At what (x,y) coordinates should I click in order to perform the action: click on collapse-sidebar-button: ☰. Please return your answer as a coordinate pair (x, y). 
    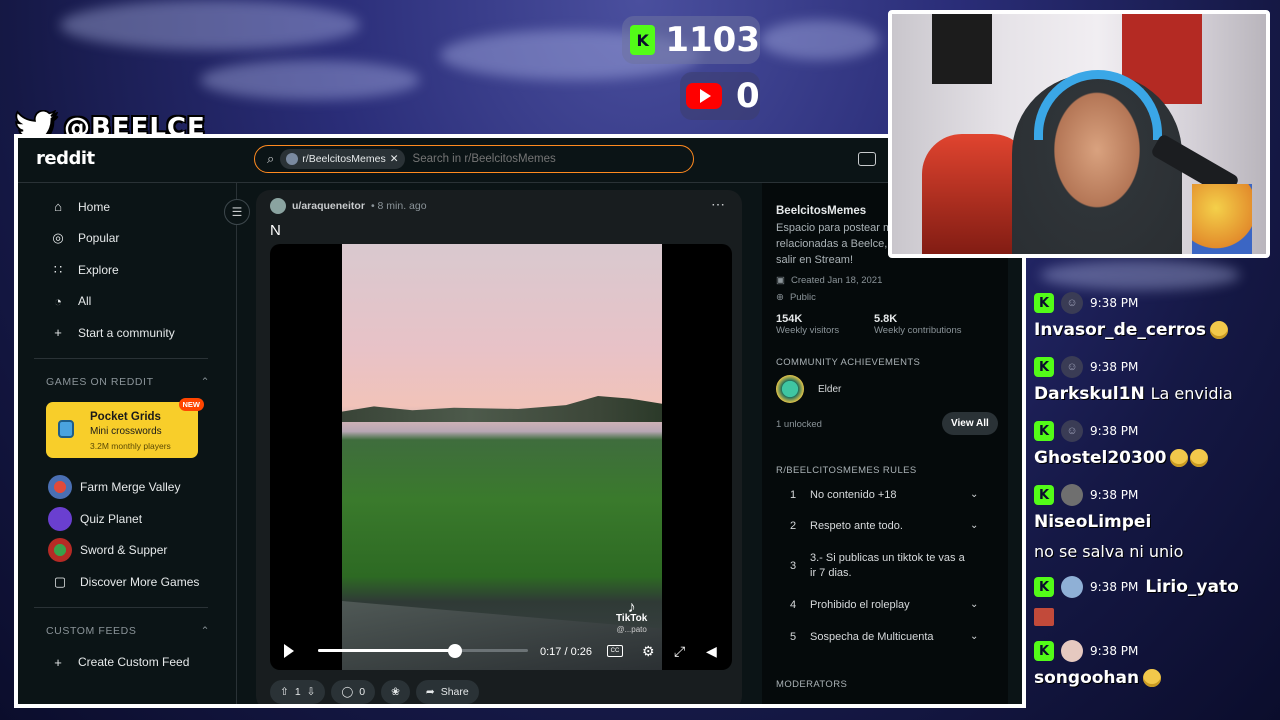
    Looking at the image, I should click on (237, 212).